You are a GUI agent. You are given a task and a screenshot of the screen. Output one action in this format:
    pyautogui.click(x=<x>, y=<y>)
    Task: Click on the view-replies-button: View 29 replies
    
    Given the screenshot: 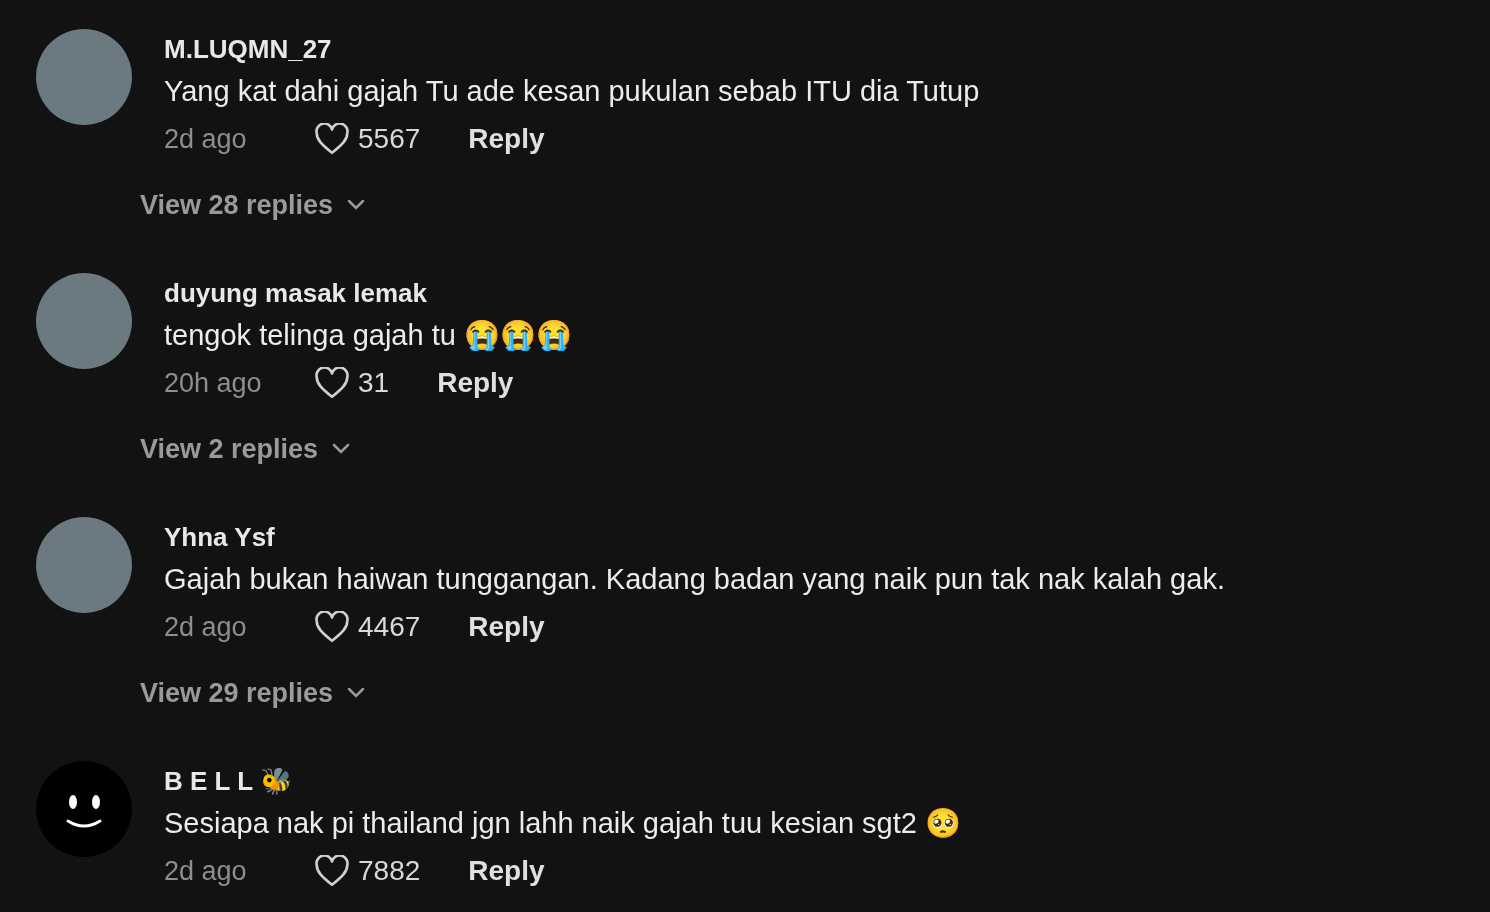 What is the action you would take?
    pyautogui.click(x=682, y=693)
    